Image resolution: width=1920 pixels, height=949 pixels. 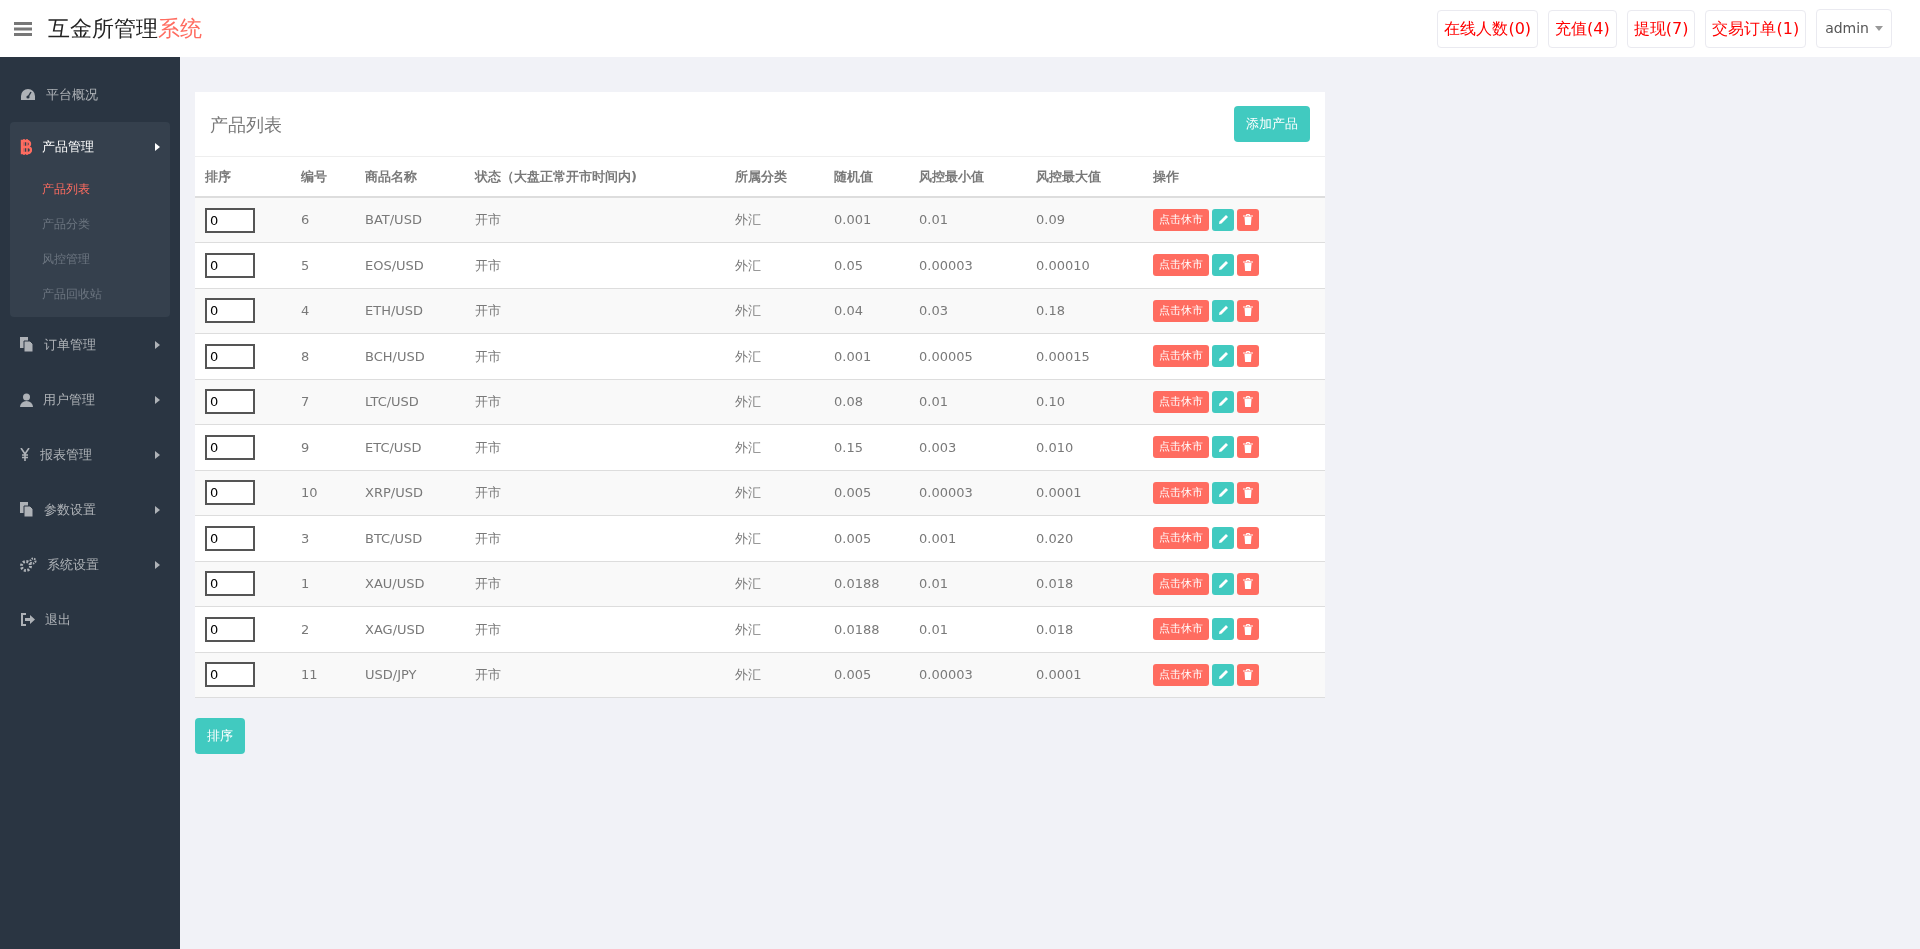 I want to click on user-dropdown: admin, so click(x=1854, y=28).